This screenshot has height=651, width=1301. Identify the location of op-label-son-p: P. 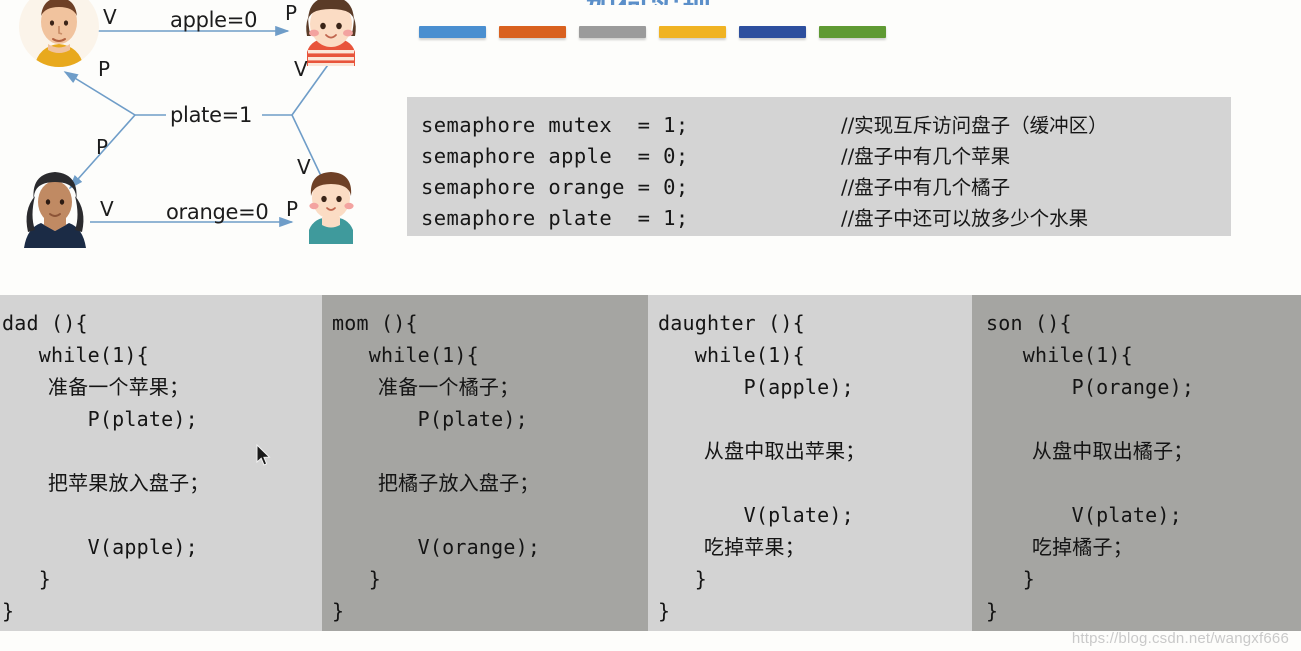
(292, 209).